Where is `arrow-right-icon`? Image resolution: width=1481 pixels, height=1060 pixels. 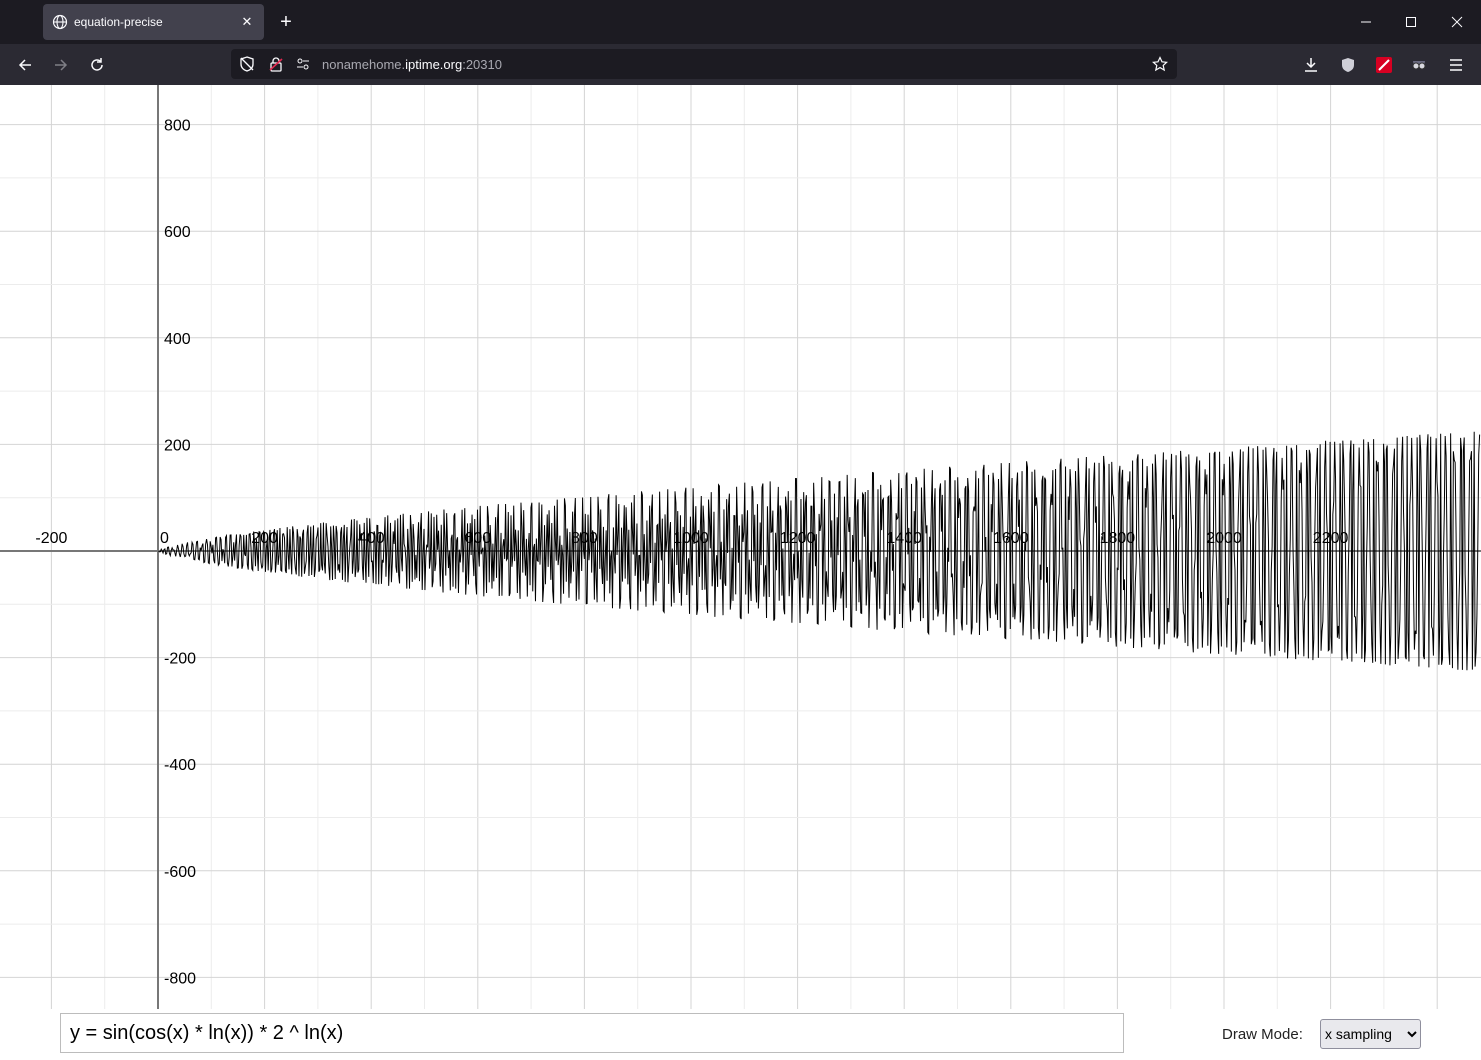 arrow-right-icon is located at coordinates (61, 65).